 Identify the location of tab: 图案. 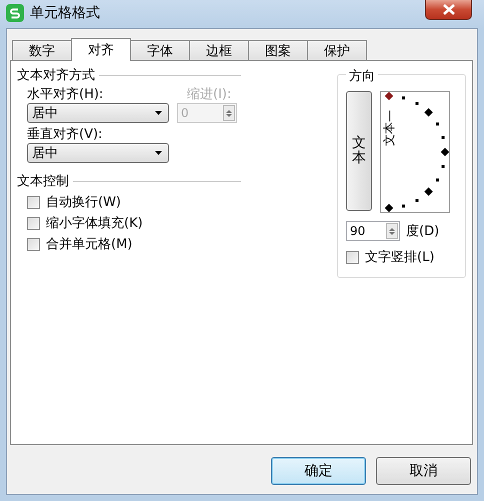
(278, 50).